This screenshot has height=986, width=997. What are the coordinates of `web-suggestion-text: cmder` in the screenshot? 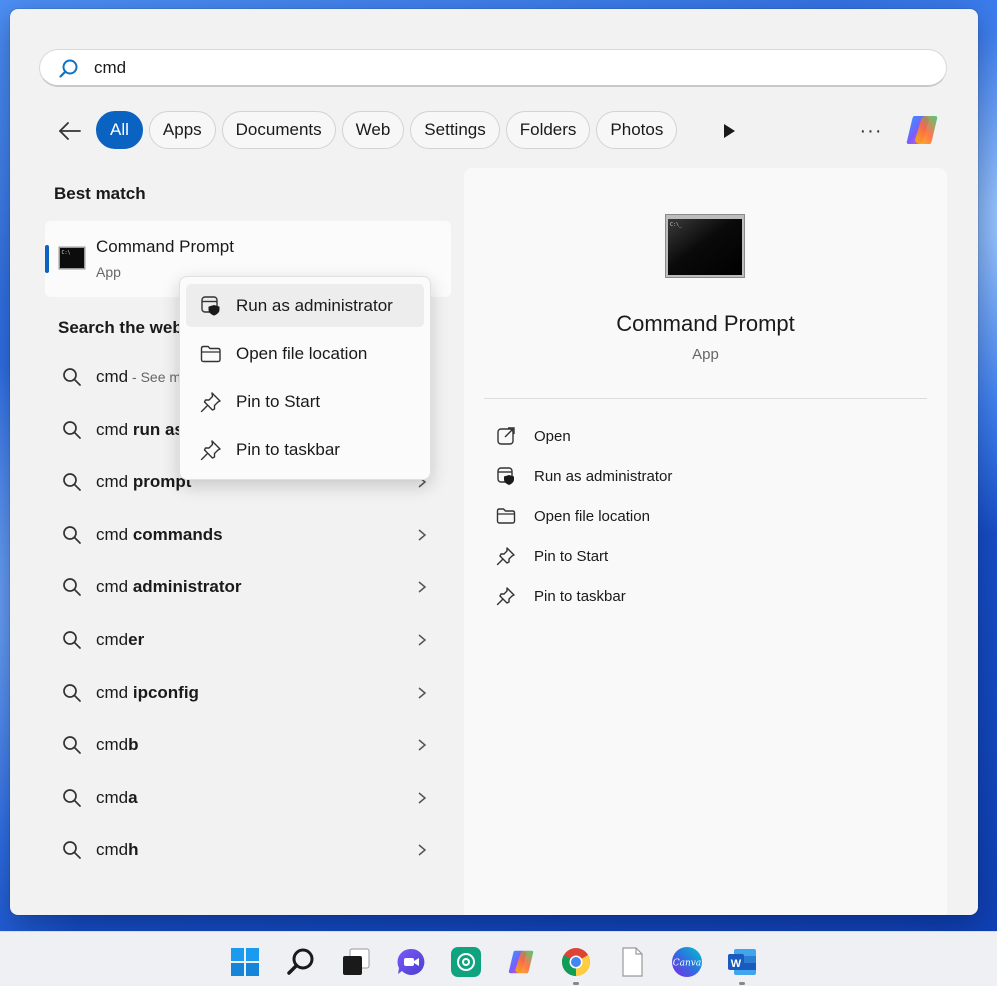 It's located at (120, 639).